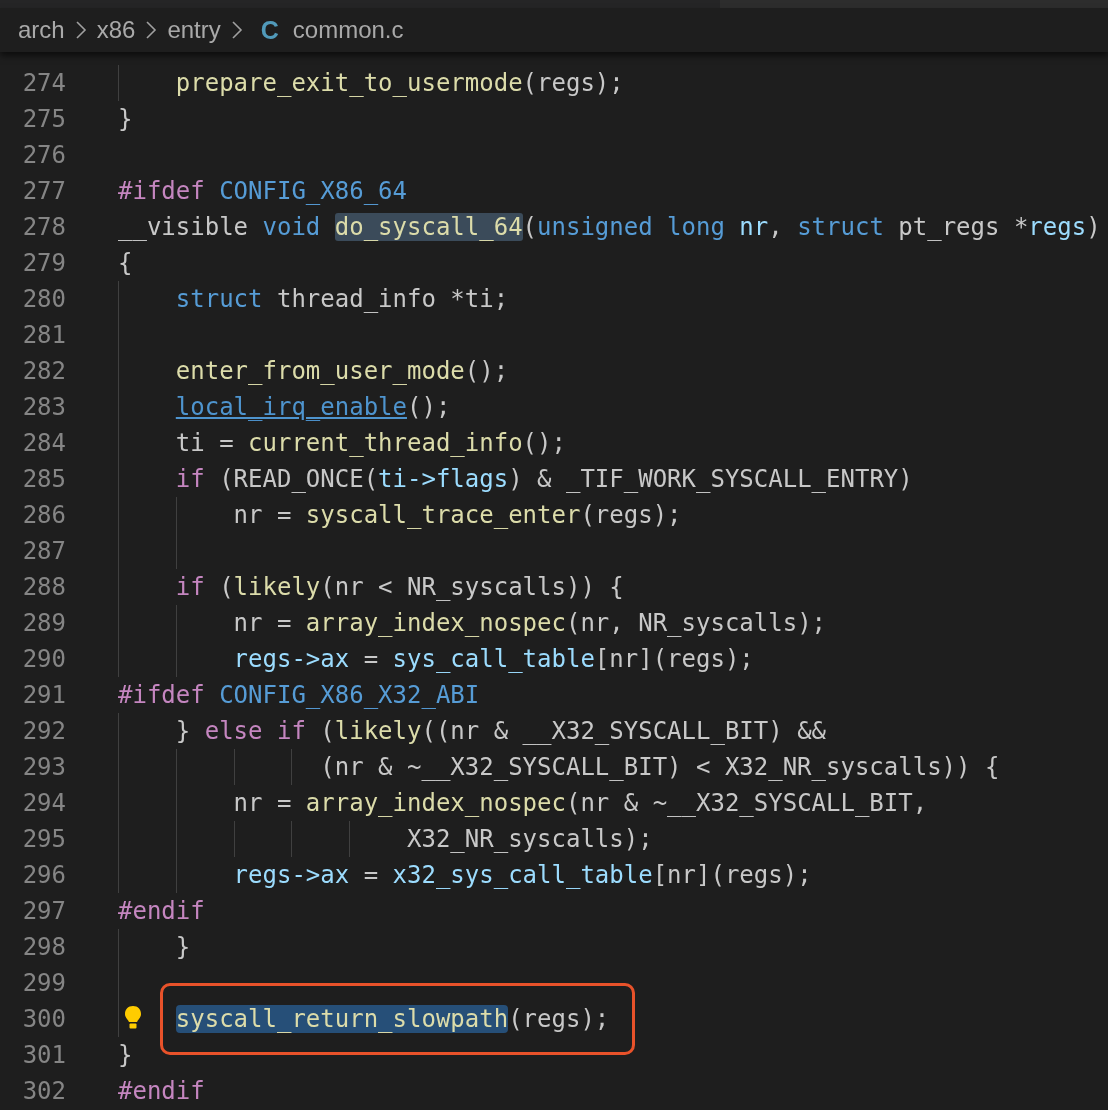 The width and height of the screenshot is (1108, 1110). What do you see at coordinates (312, 407) in the screenshot?
I see `code-line: local_irq_enable();` at bounding box center [312, 407].